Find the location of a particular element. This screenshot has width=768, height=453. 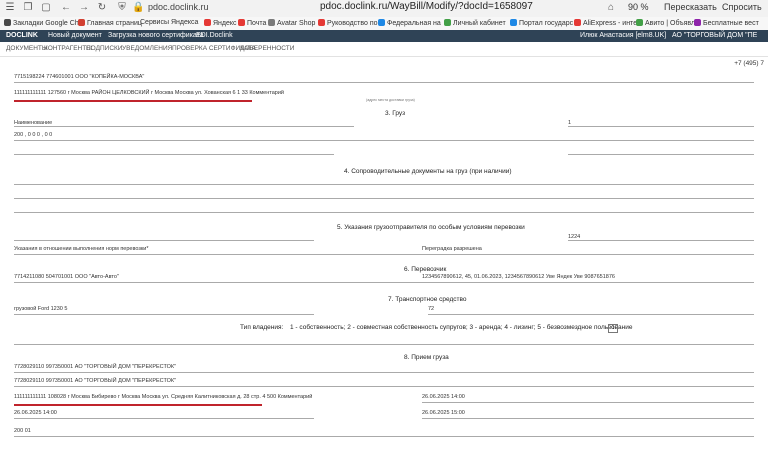

menu-subscriptions: ПОДПИСКИ is located at coordinates (104, 48).